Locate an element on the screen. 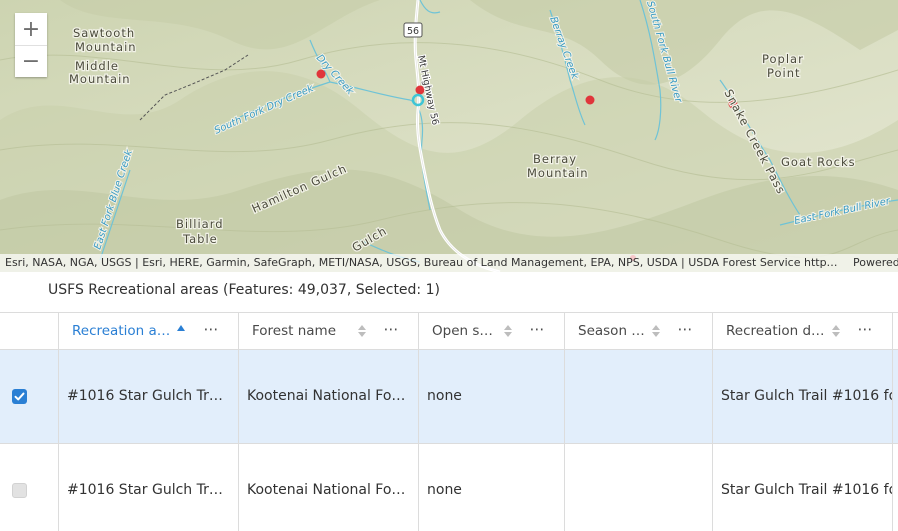  map-label: Sawtooth is located at coordinates (104, 33).